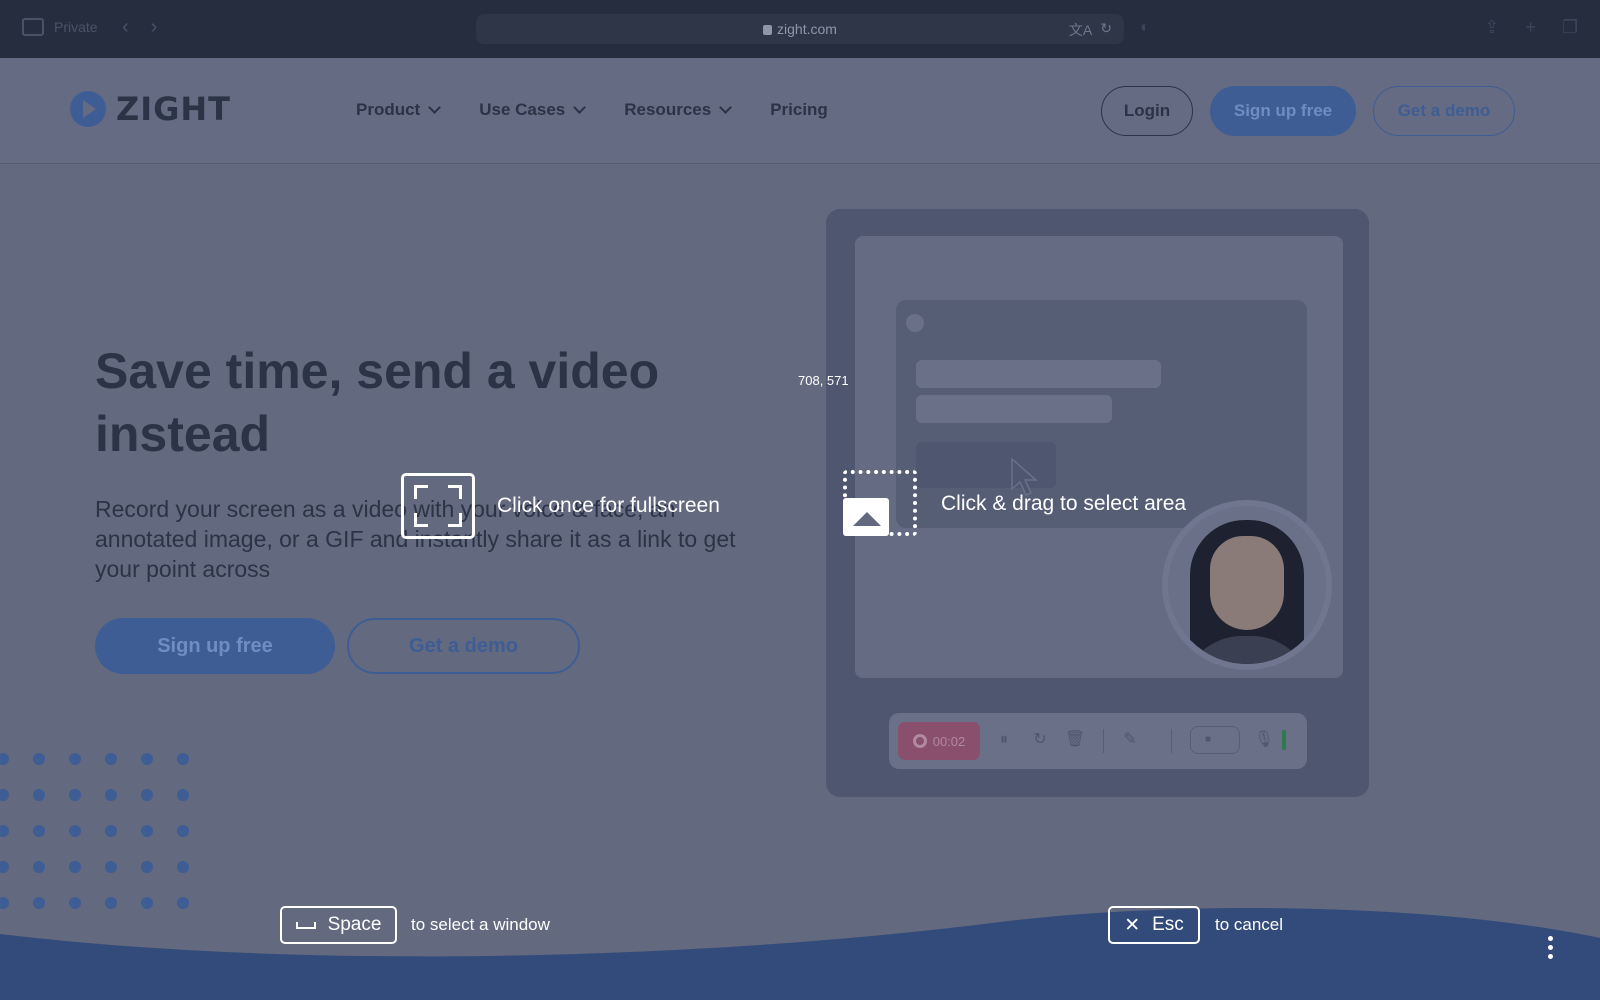  I want to click on nav-label: Use Cases, so click(522, 109).